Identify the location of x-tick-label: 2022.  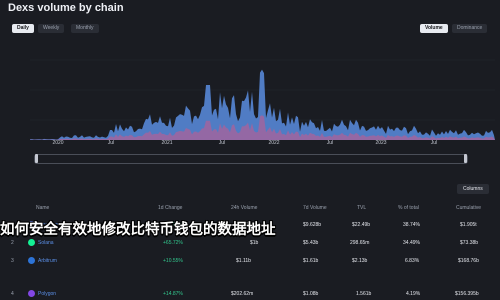
(274, 143).